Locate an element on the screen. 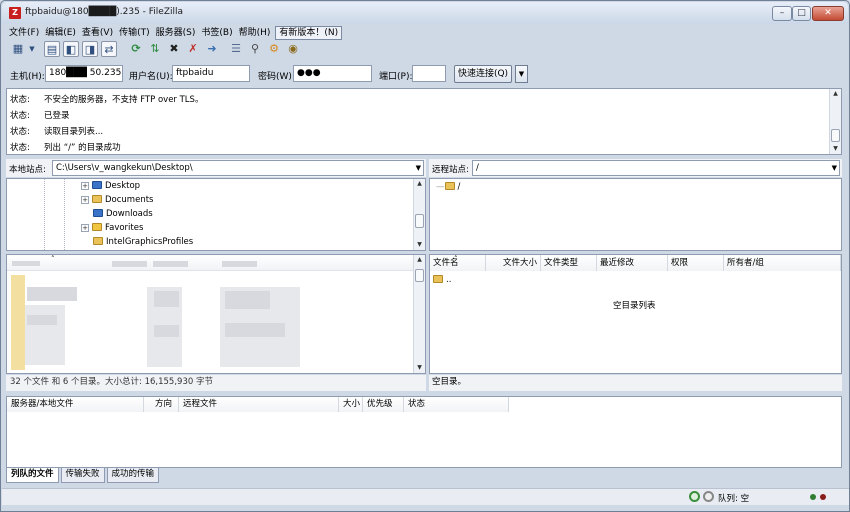 This screenshot has height=512, width=850. empty-listing-text: 空目录列表 is located at coordinates (634, 306).